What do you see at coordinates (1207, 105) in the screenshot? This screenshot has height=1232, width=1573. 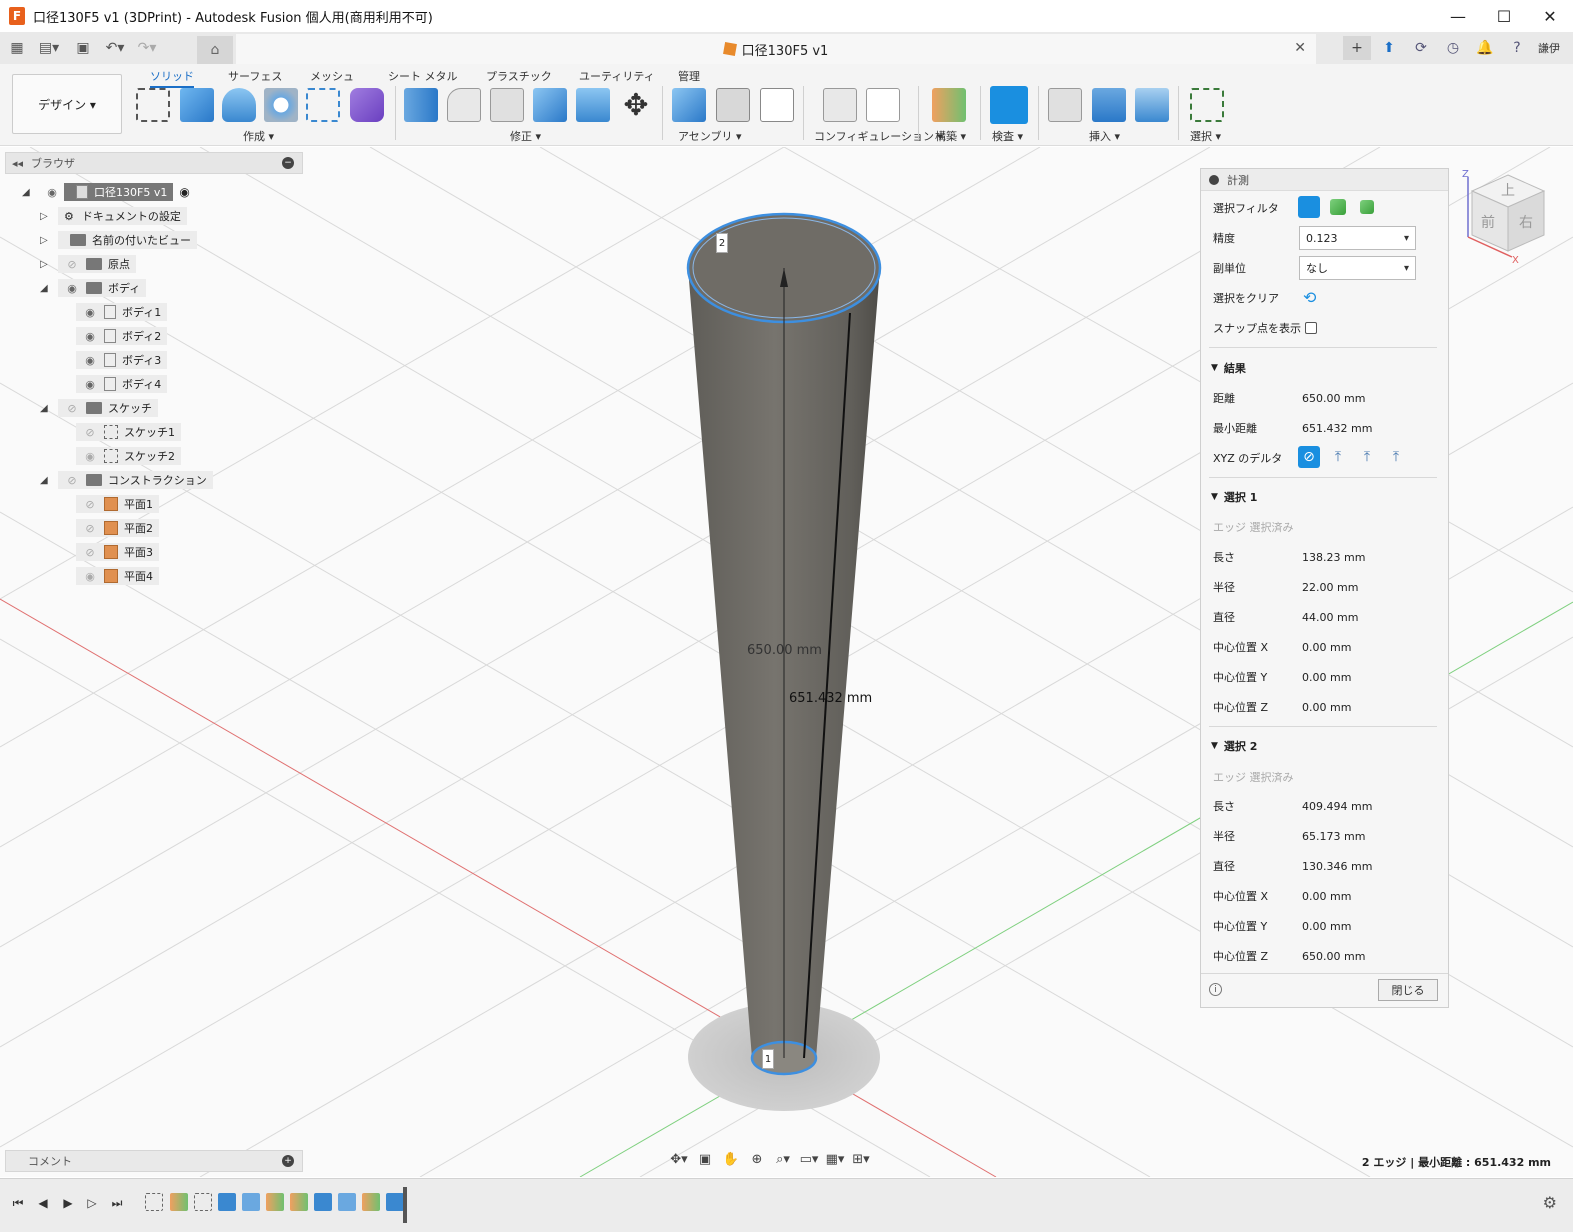 I see `select-icon` at bounding box center [1207, 105].